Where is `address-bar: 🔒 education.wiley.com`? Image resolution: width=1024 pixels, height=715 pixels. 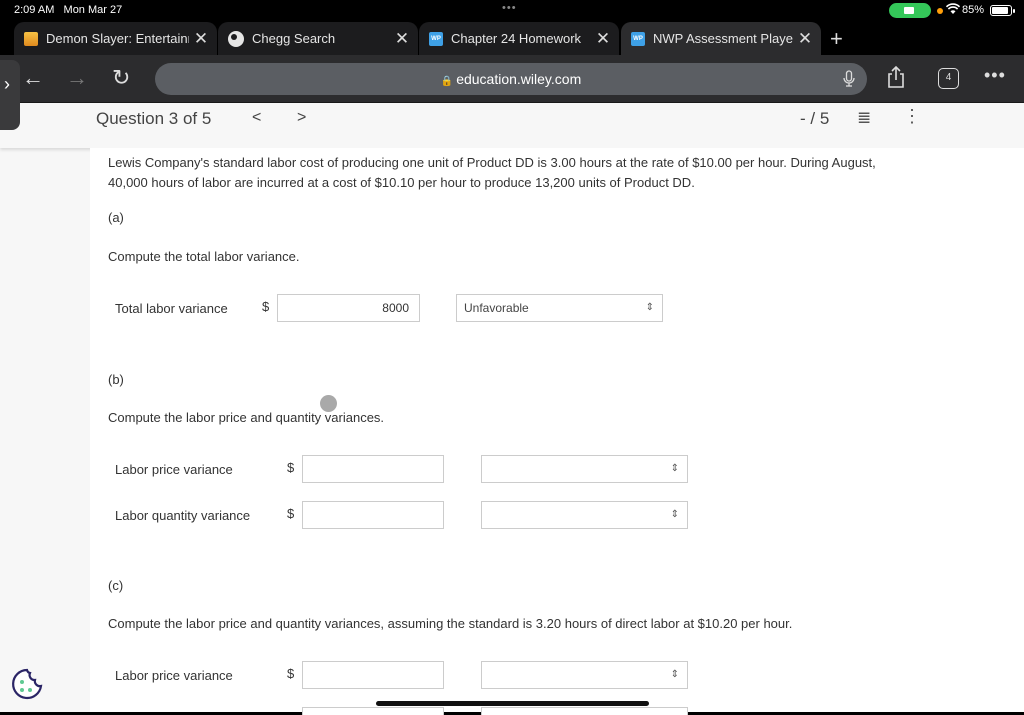 address-bar: 🔒 education.wiley.com is located at coordinates (511, 79).